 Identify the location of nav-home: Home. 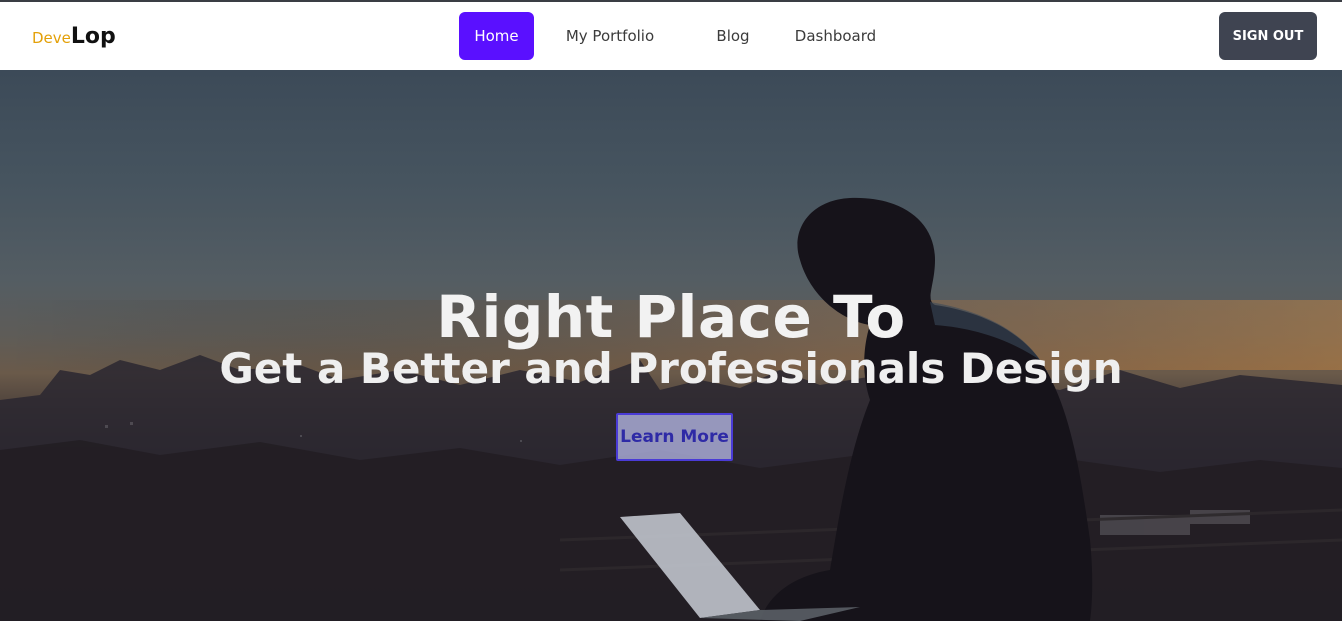
(496, 36).